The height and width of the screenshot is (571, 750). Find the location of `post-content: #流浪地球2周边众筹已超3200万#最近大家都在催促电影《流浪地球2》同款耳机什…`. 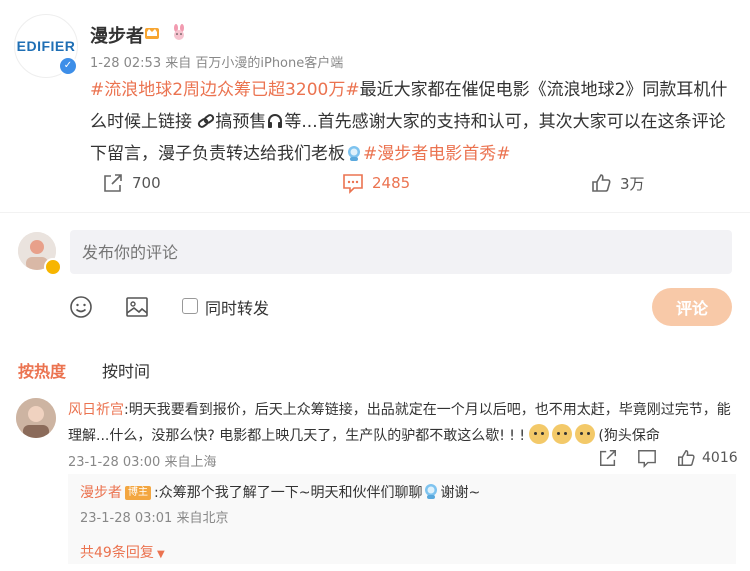

post-content: #流浪地球2周边众筹已超3200万#最近大家都在催促电影《流浪地球2》同款耳机什… is located at coordinates (412, 122).